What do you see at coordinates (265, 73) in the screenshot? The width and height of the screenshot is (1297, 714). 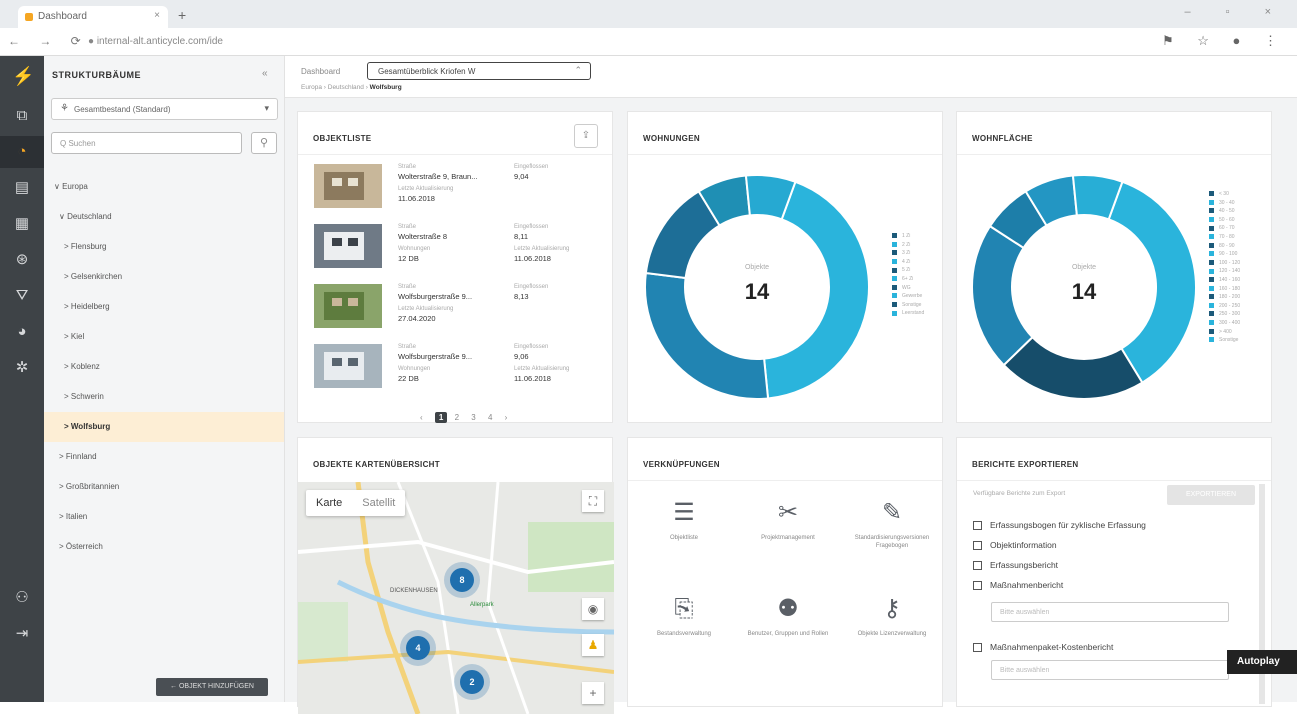 I see `collapse-panel-icon: «` at bounding box center [265, 73].